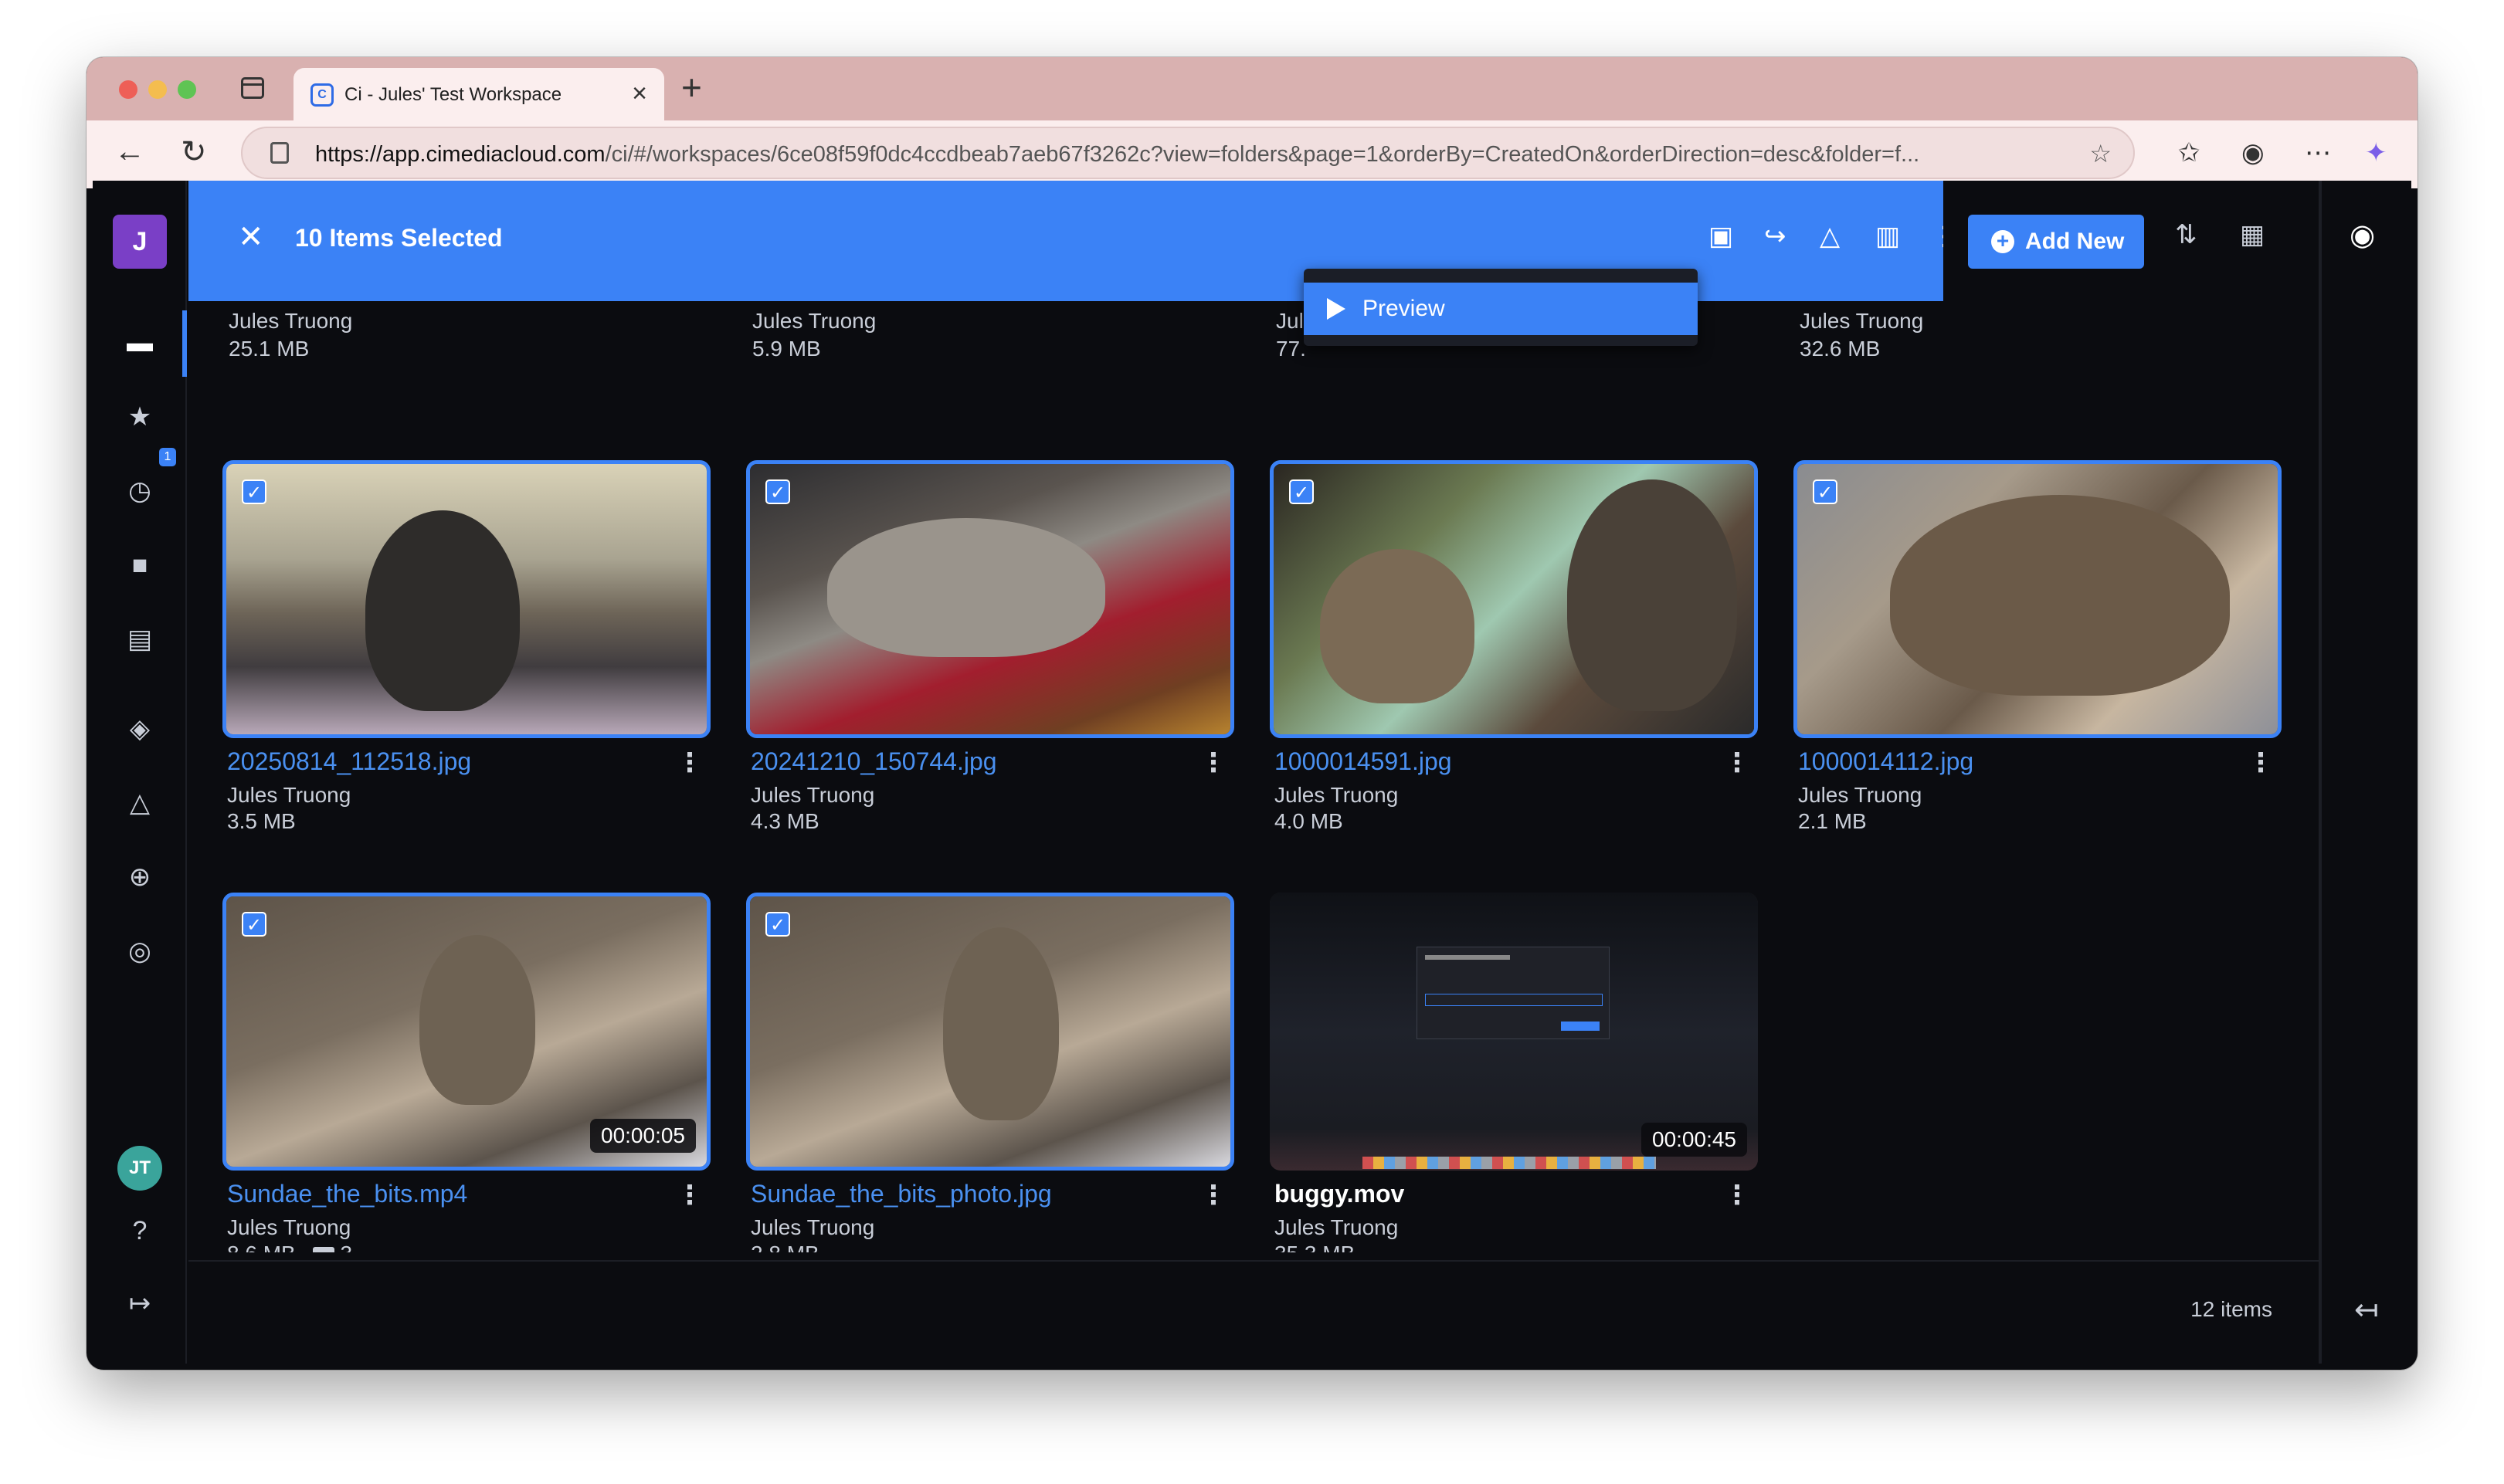 This screenshot has height=1484, width=2504. I want to click on star-icon: ★, so click(139, 416).